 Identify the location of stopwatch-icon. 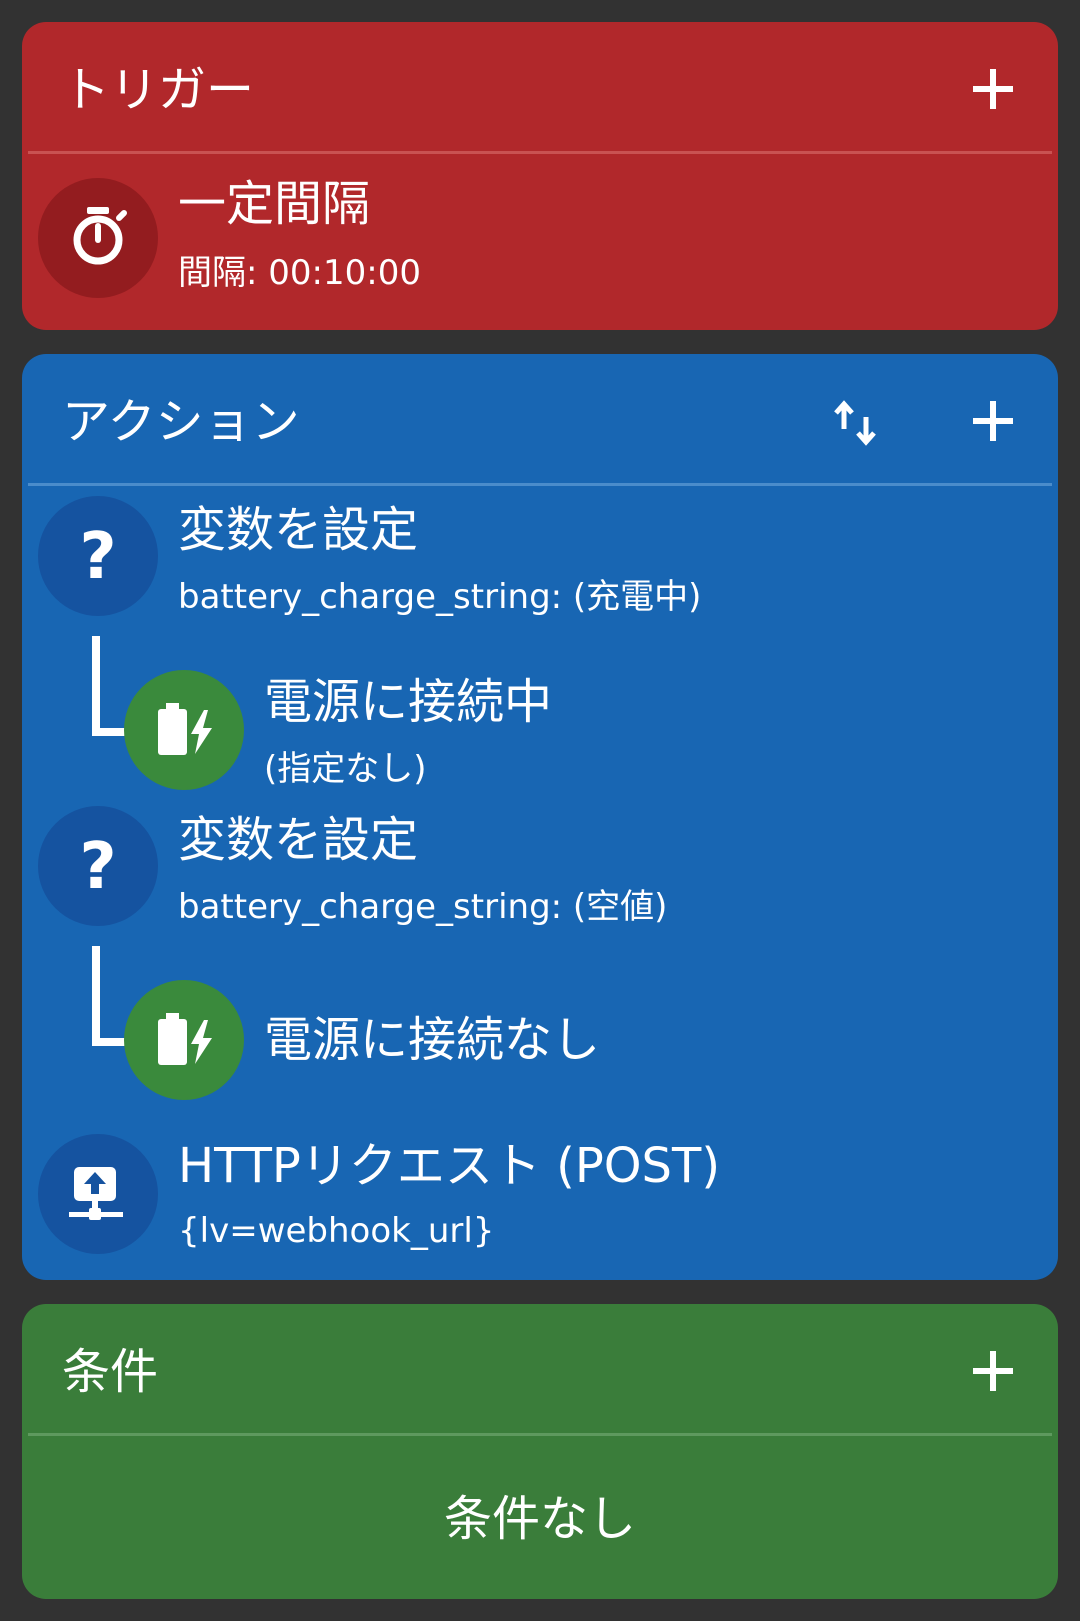
(98, 238).